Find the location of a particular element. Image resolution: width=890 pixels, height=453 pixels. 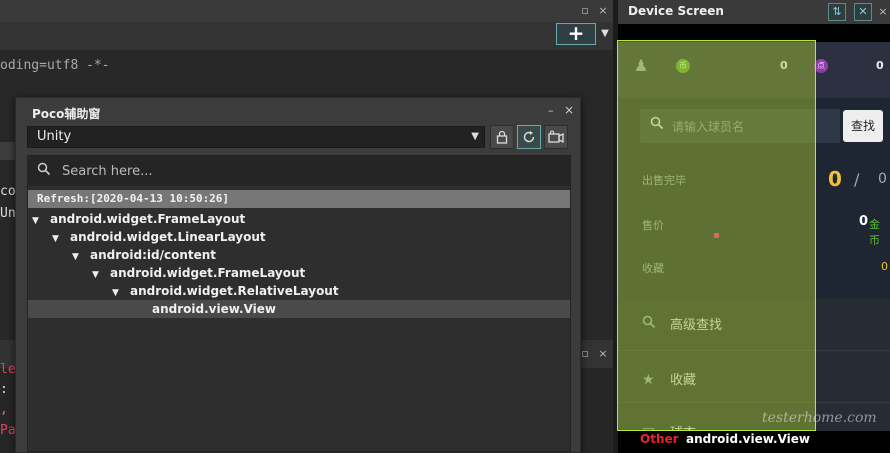

lock-icon is located at coordinates (502, 137).